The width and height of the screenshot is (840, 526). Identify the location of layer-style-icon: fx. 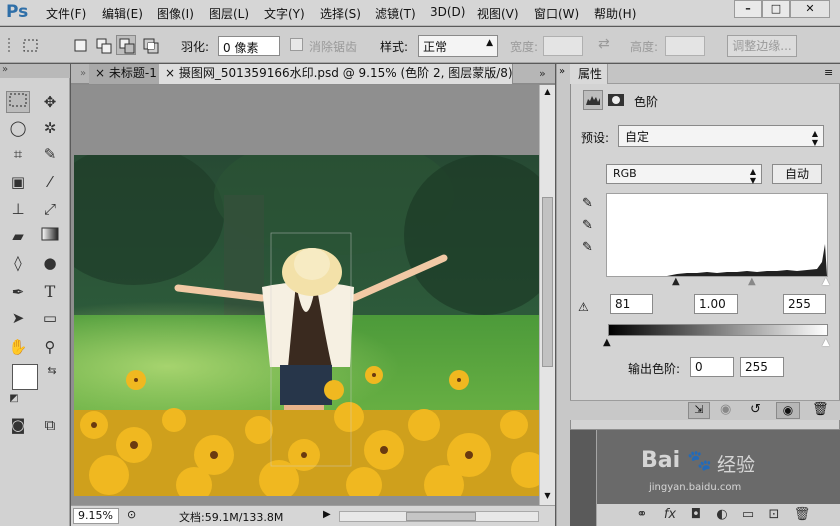
(670, 514).